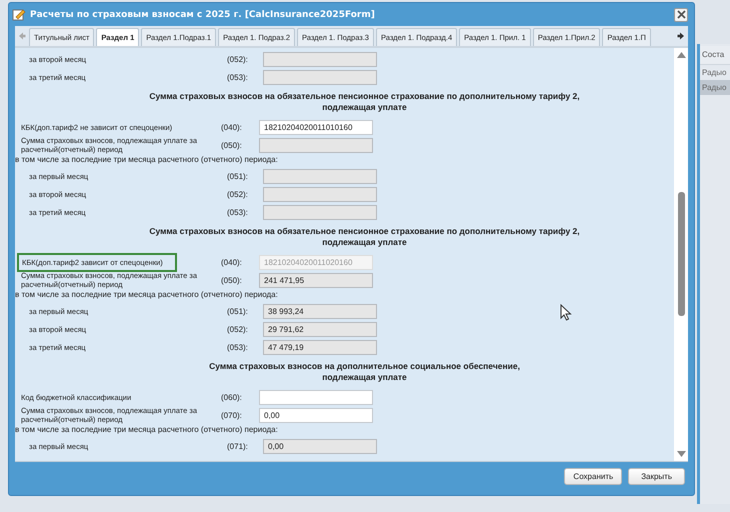 This screenshot has height=512, width=730. What do you see at coordinates (681, 454) in the screenshot?
I see `scroll-down-icon` at bounding box center [681, 454].